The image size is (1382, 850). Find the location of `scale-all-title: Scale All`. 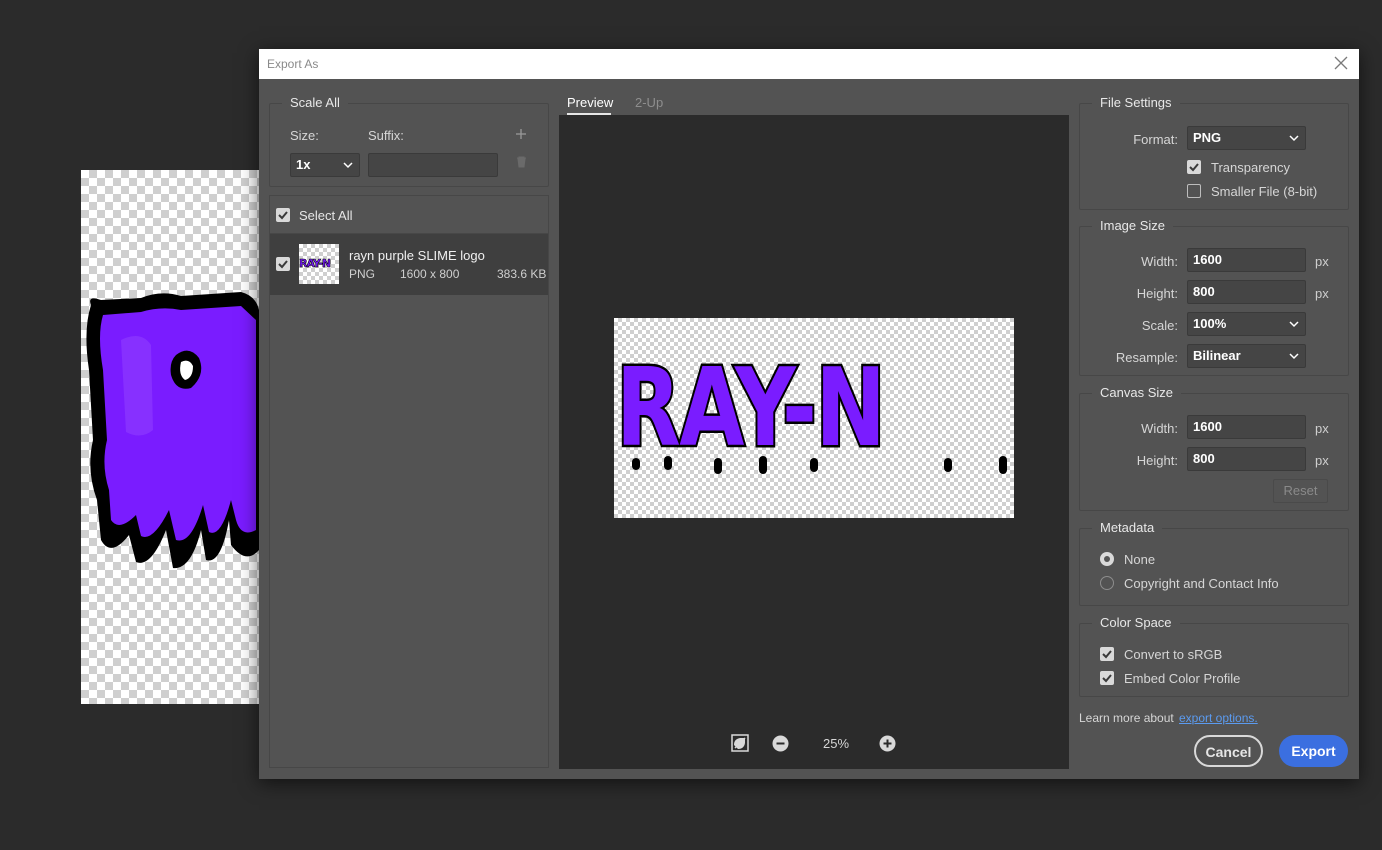

scale-all-title: Scale All is located at coordinates (315, 102).